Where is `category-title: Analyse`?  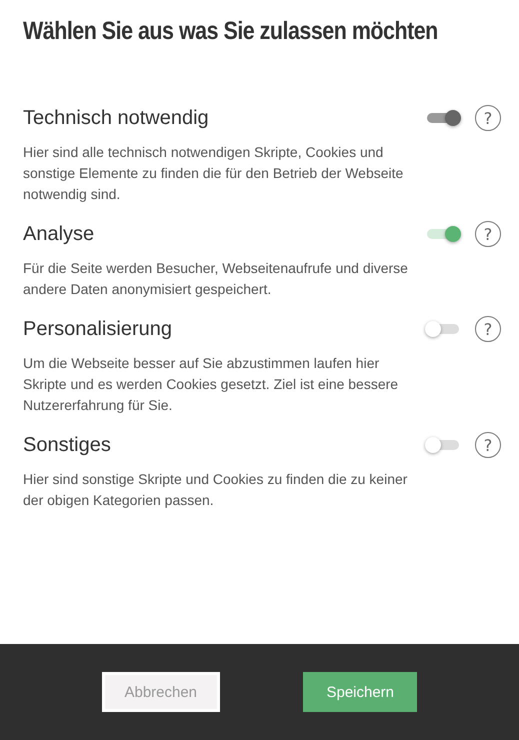 category-title: Analyse is located at coordinates (59, 234).